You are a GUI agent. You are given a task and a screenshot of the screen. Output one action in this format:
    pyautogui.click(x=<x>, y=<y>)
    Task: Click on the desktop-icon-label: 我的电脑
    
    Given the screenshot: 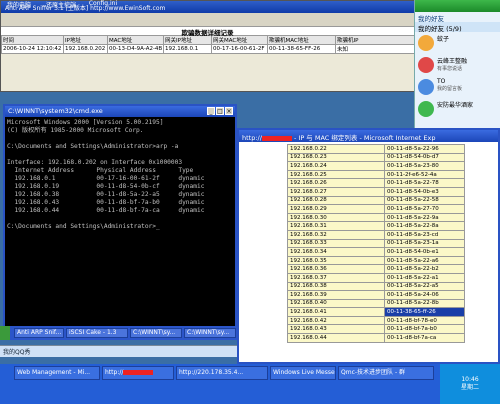 What is the action you would take?
    pyautogui.click(x=18, y=5)
    